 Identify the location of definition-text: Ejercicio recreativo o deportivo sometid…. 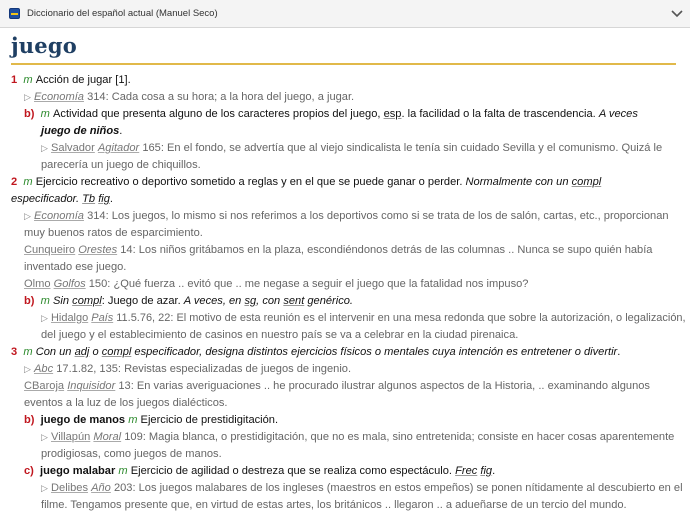
(249, 182).